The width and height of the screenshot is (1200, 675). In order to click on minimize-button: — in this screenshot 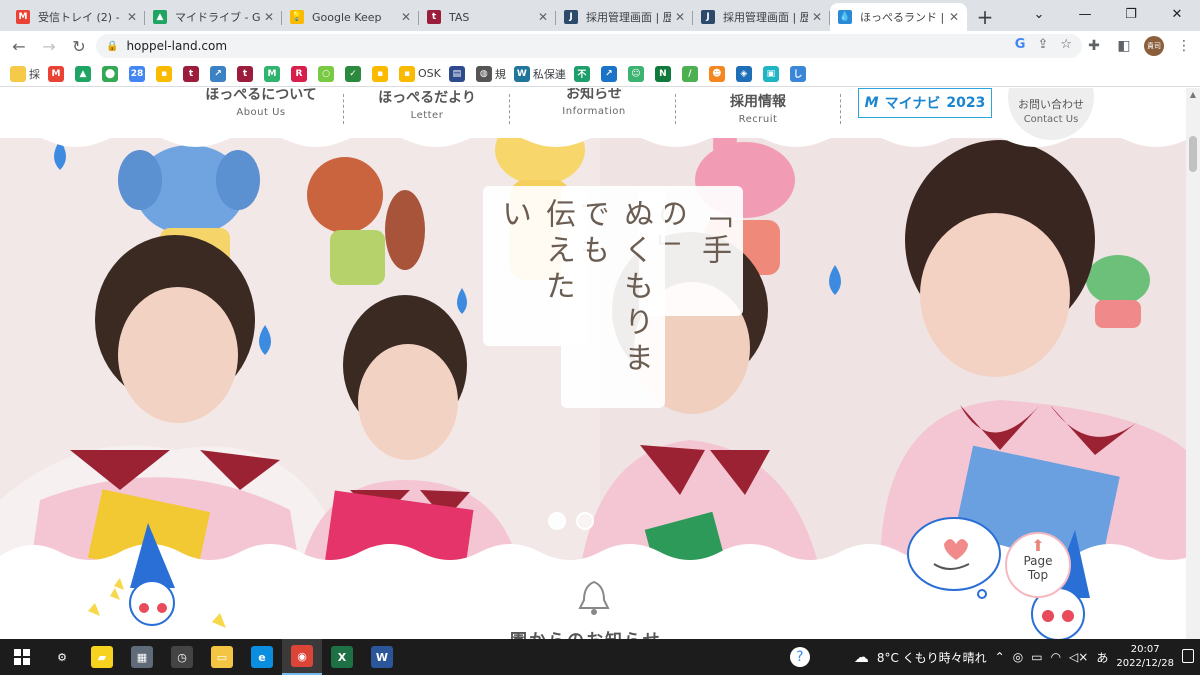, I will do `click(1085, 14)`.